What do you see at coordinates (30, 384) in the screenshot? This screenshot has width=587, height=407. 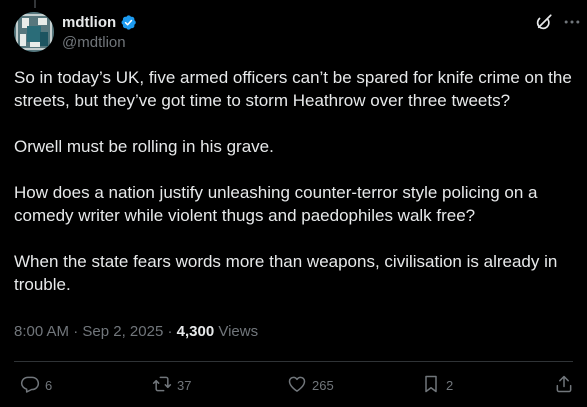 I see `reply-icon` at bounding box center [30, 384].